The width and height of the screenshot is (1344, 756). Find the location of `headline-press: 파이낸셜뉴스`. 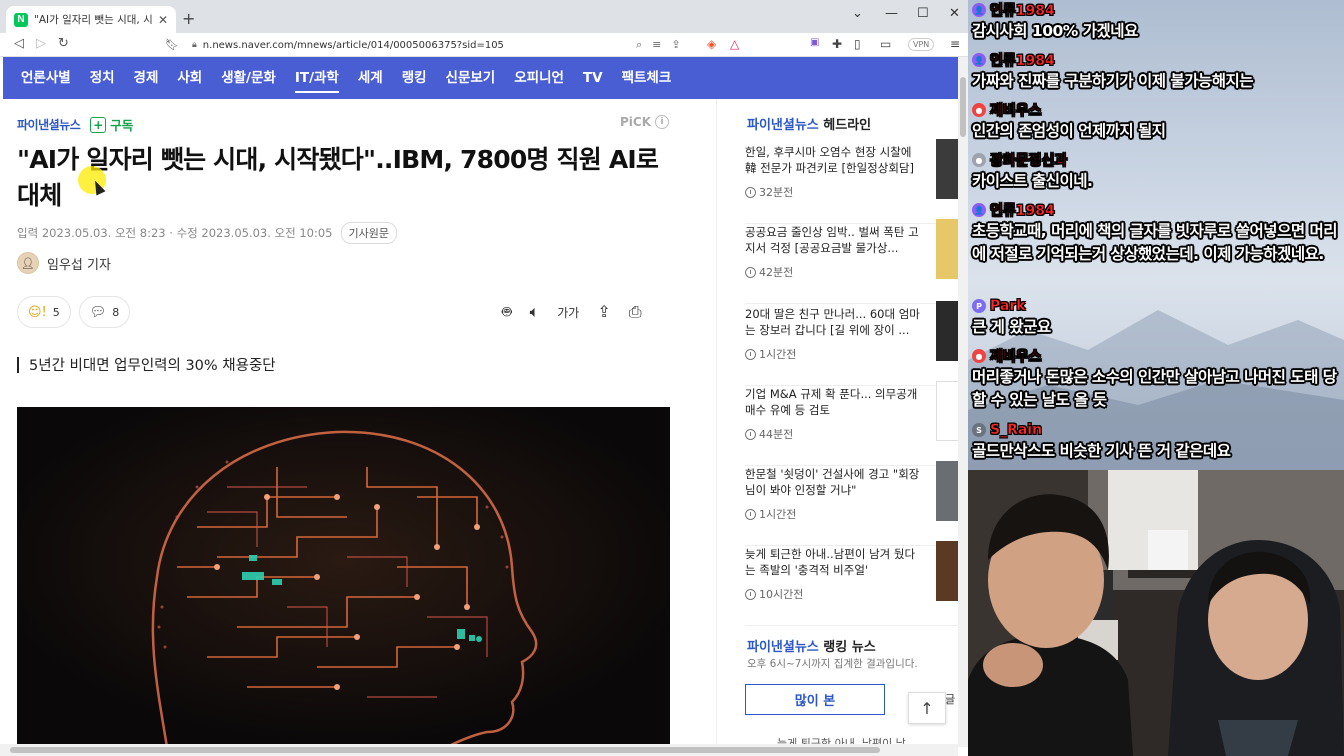

headline-press: 파이낸셜뉴스 is located at coordinates (783, 125).